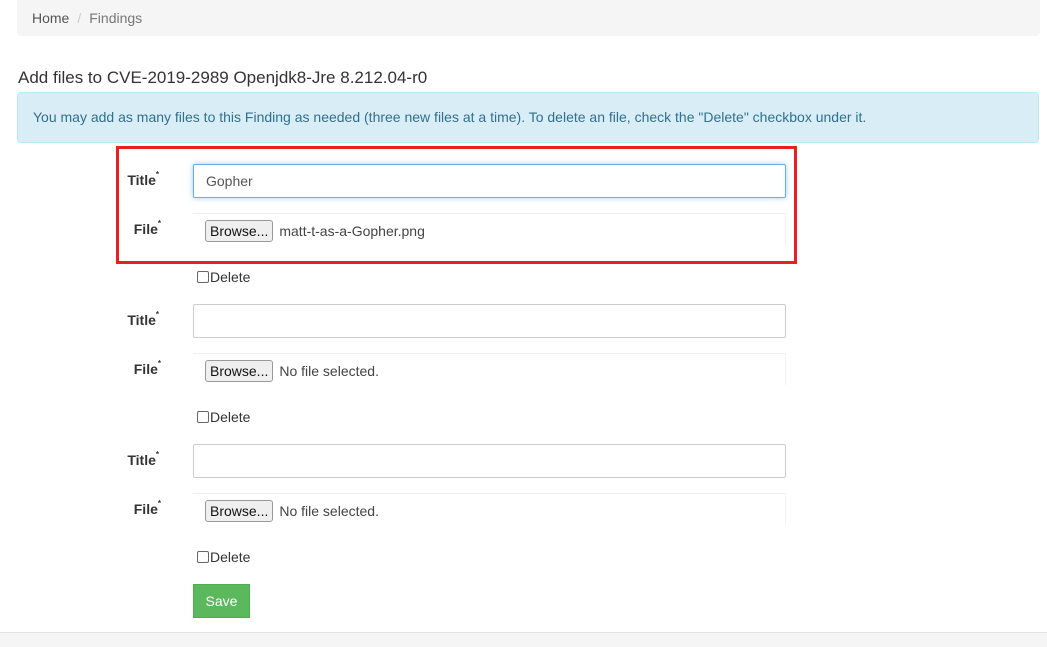 This screenshot has height=647, width=1047. What do you see at coordinates (329, 370) in the screenshot?
I see `file-name-2: No file selected.` at bounding box center [329, 370].